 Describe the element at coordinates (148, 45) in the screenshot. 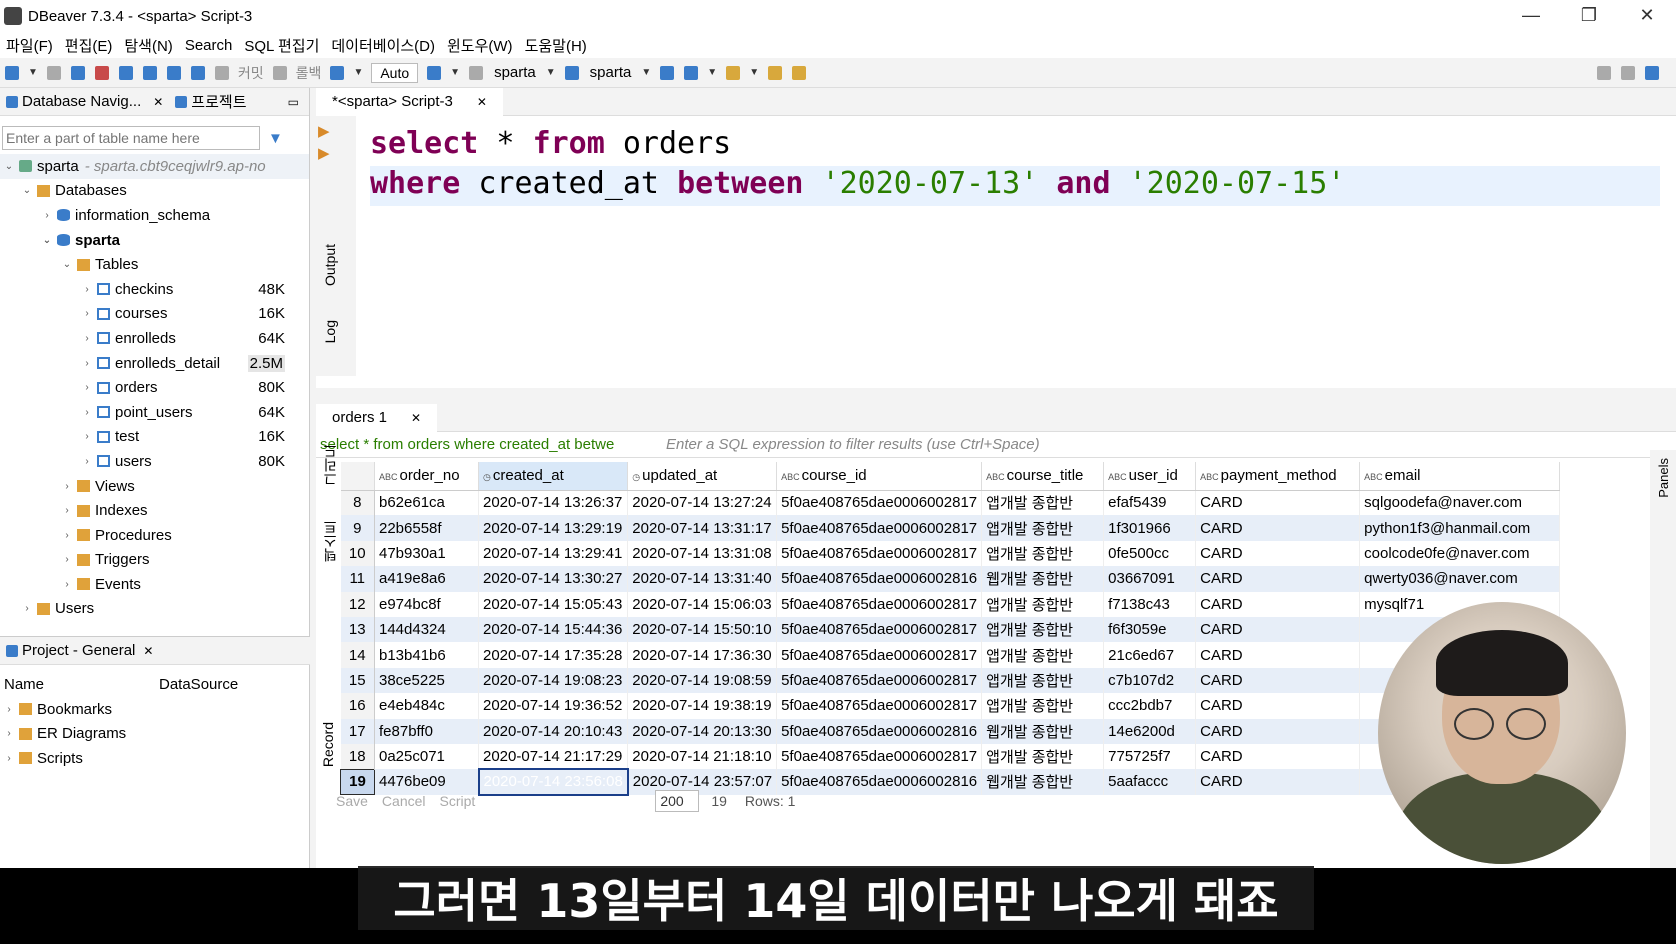

I see `menu-navigate: 탐색(N)` at that location.